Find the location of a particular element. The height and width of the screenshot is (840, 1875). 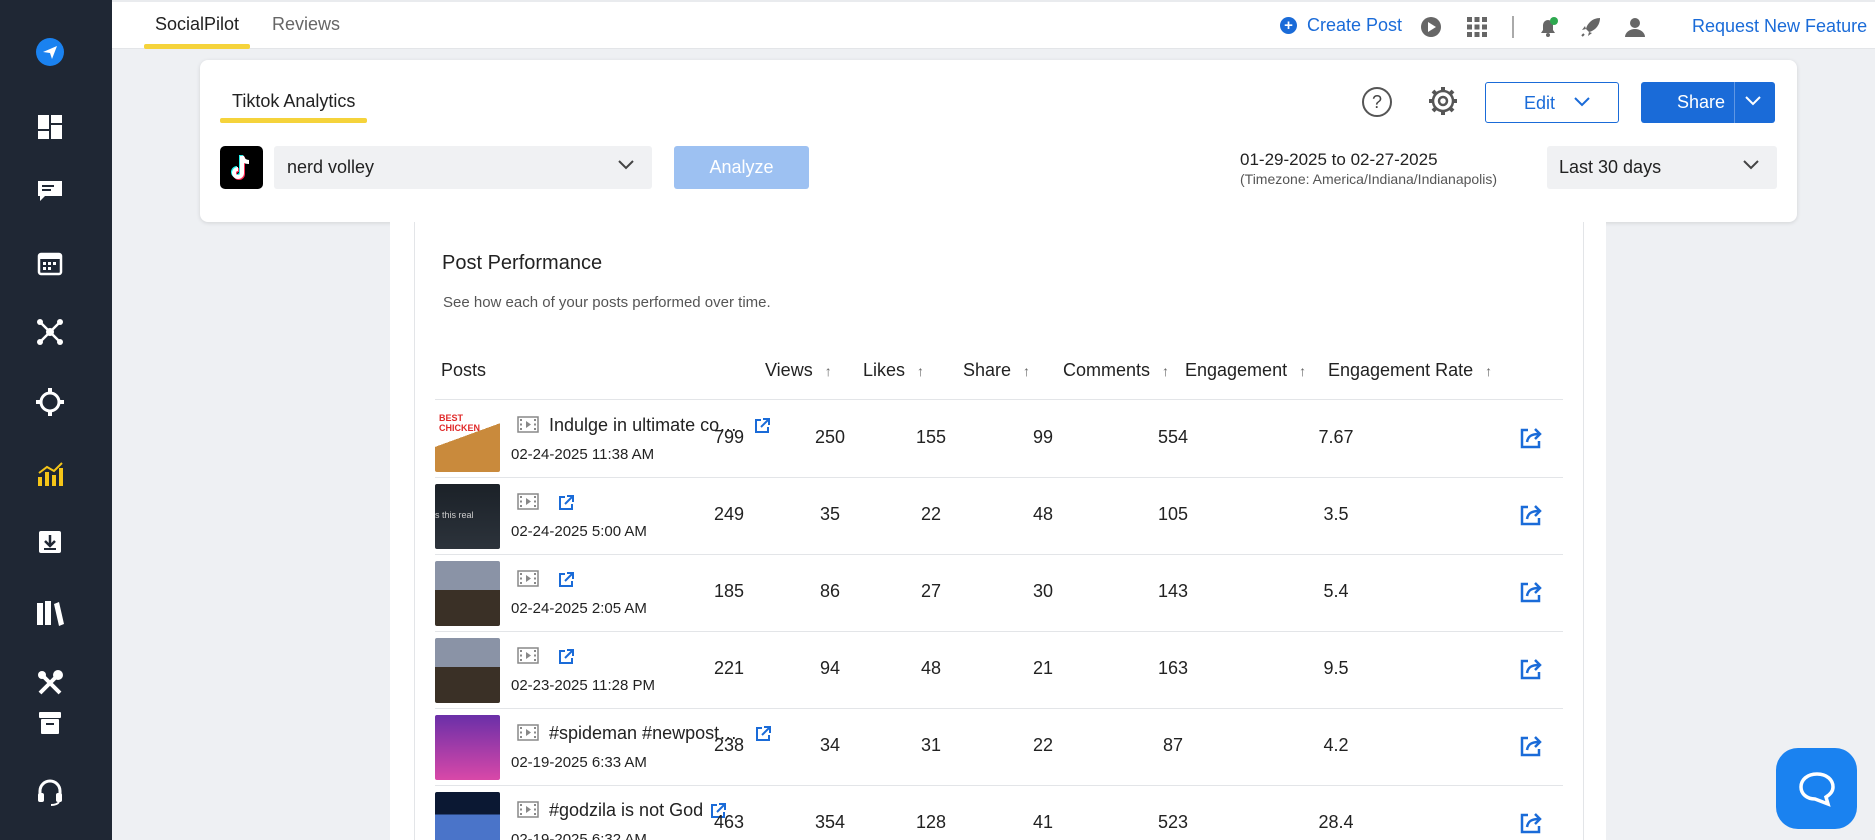

post-date: 02-19-2025 6:33 AM is located at coordinates (579, 762).